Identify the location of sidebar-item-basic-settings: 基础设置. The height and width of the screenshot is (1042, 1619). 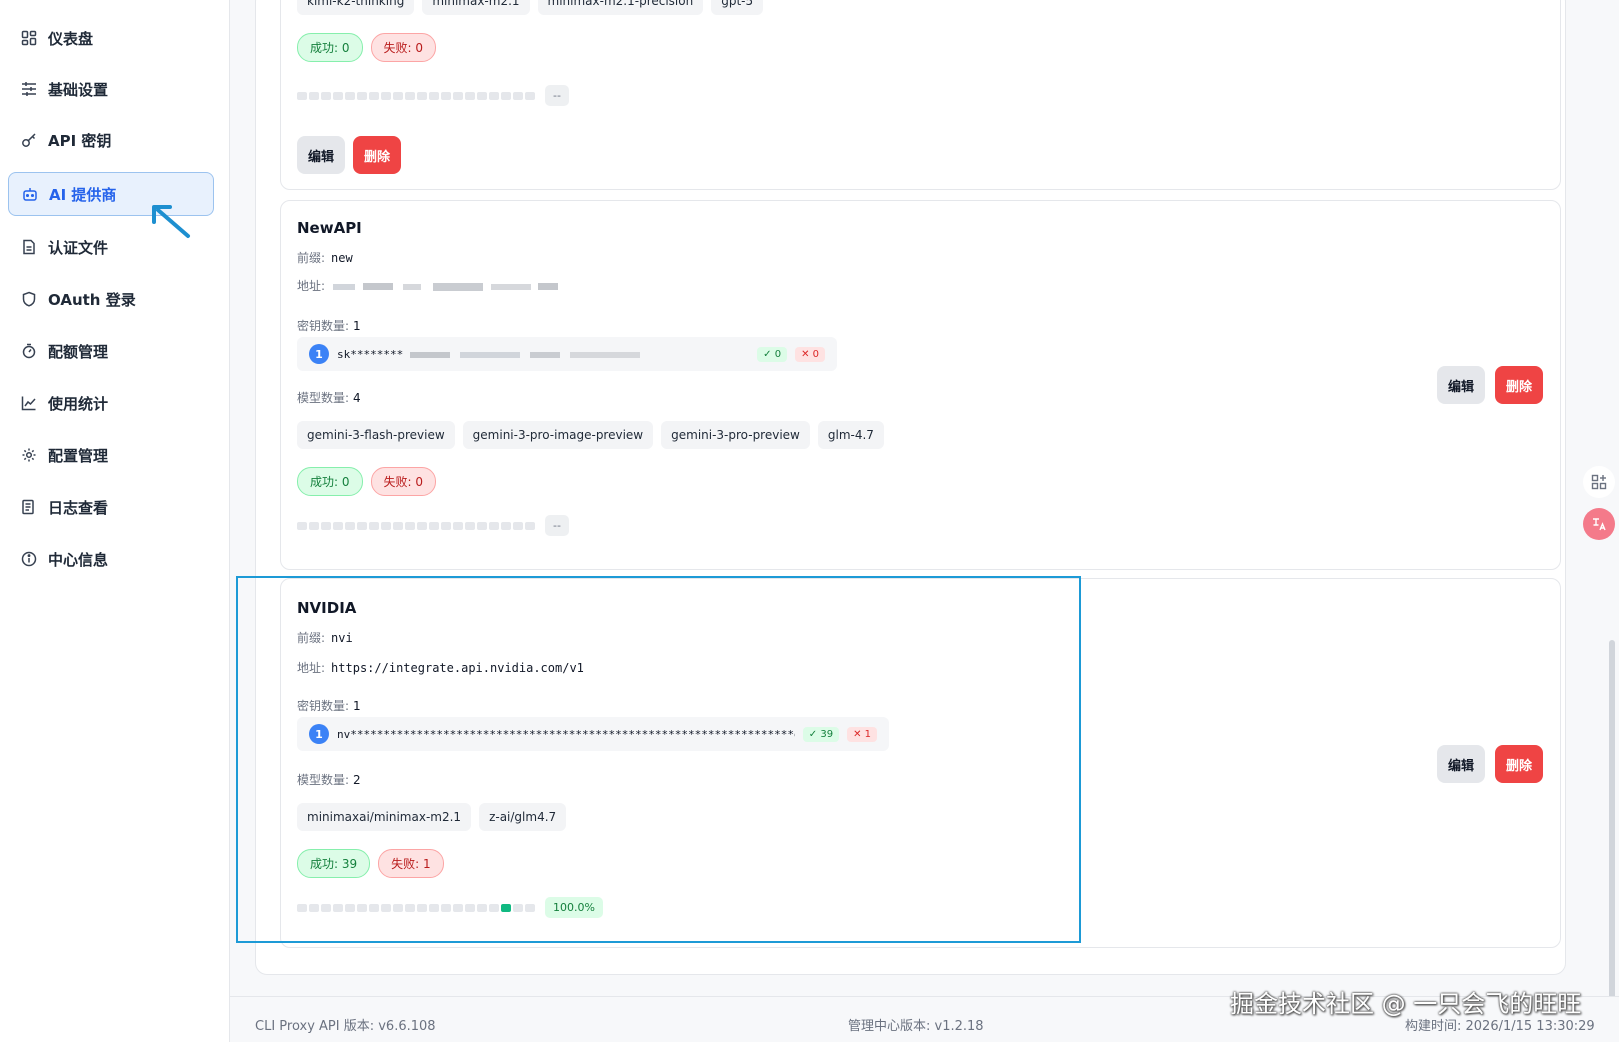
(111, 89).